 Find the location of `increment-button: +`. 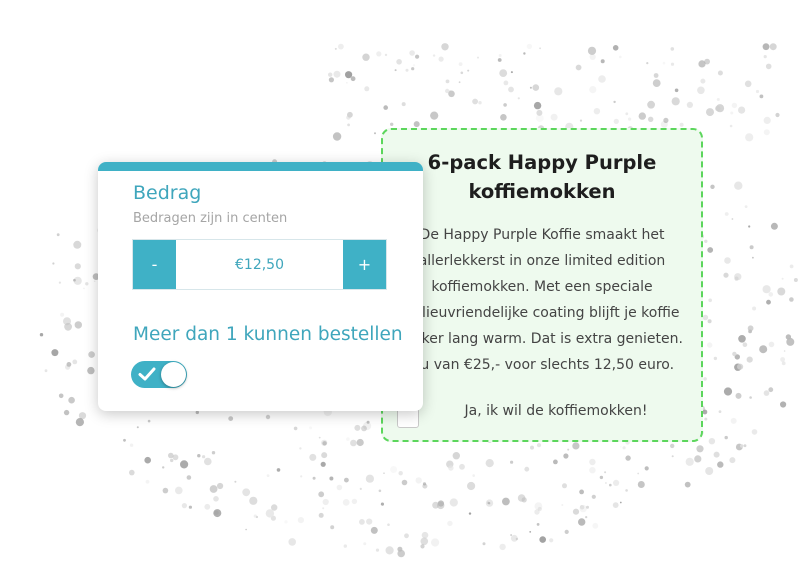

increment-button: + is located at coordinates (364, 264).